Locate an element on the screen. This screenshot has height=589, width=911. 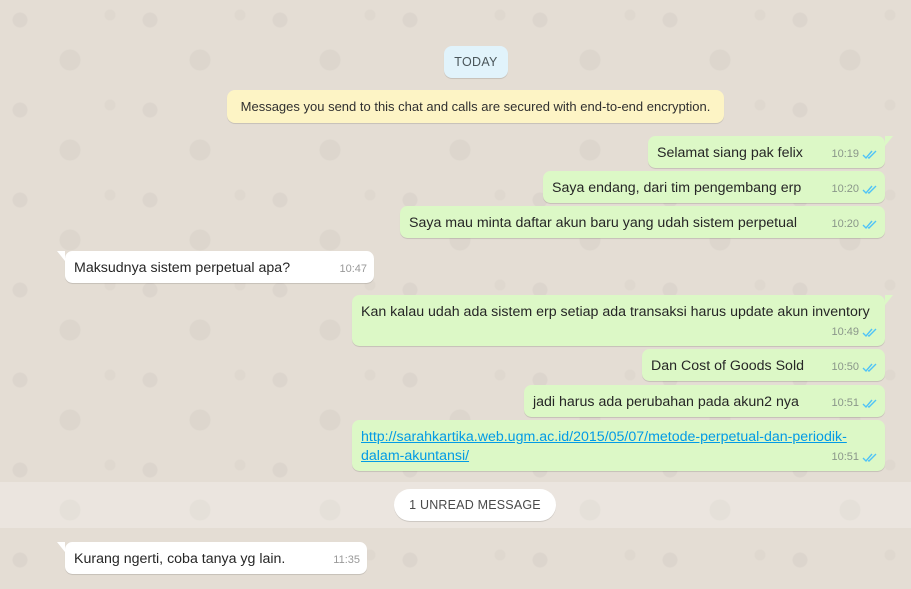
unread-divider-label: 1 UNREAD MESSAGE is located at coordinates (475, 505).